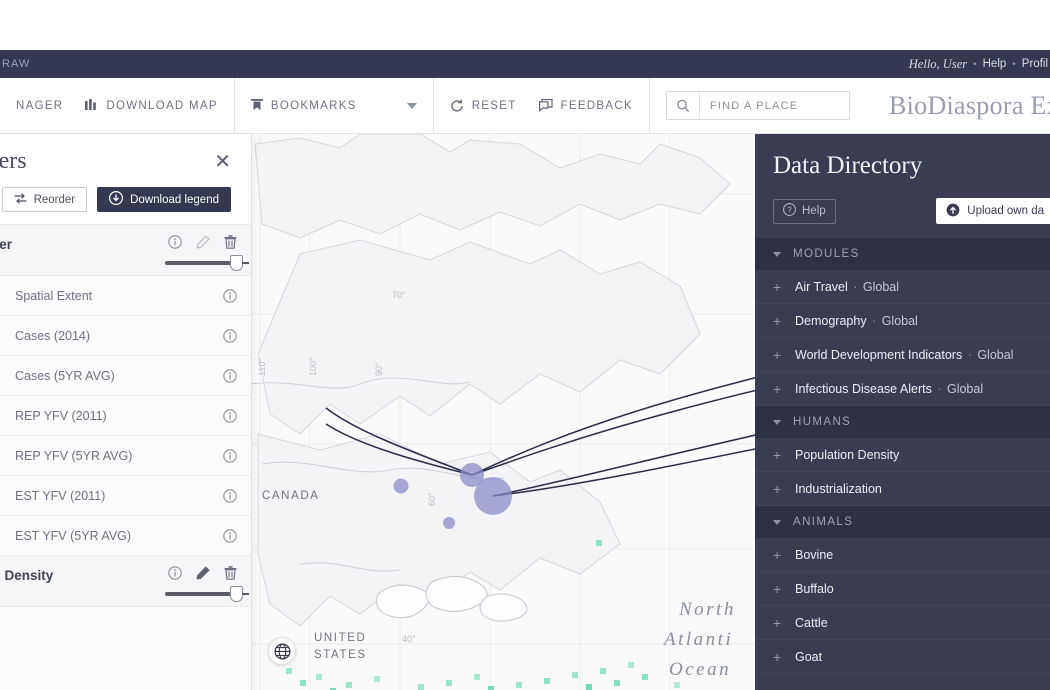 The height and width of the screenshot is (690, 1050). I want to click on dd-item-name: Demography, so click(831, 320).